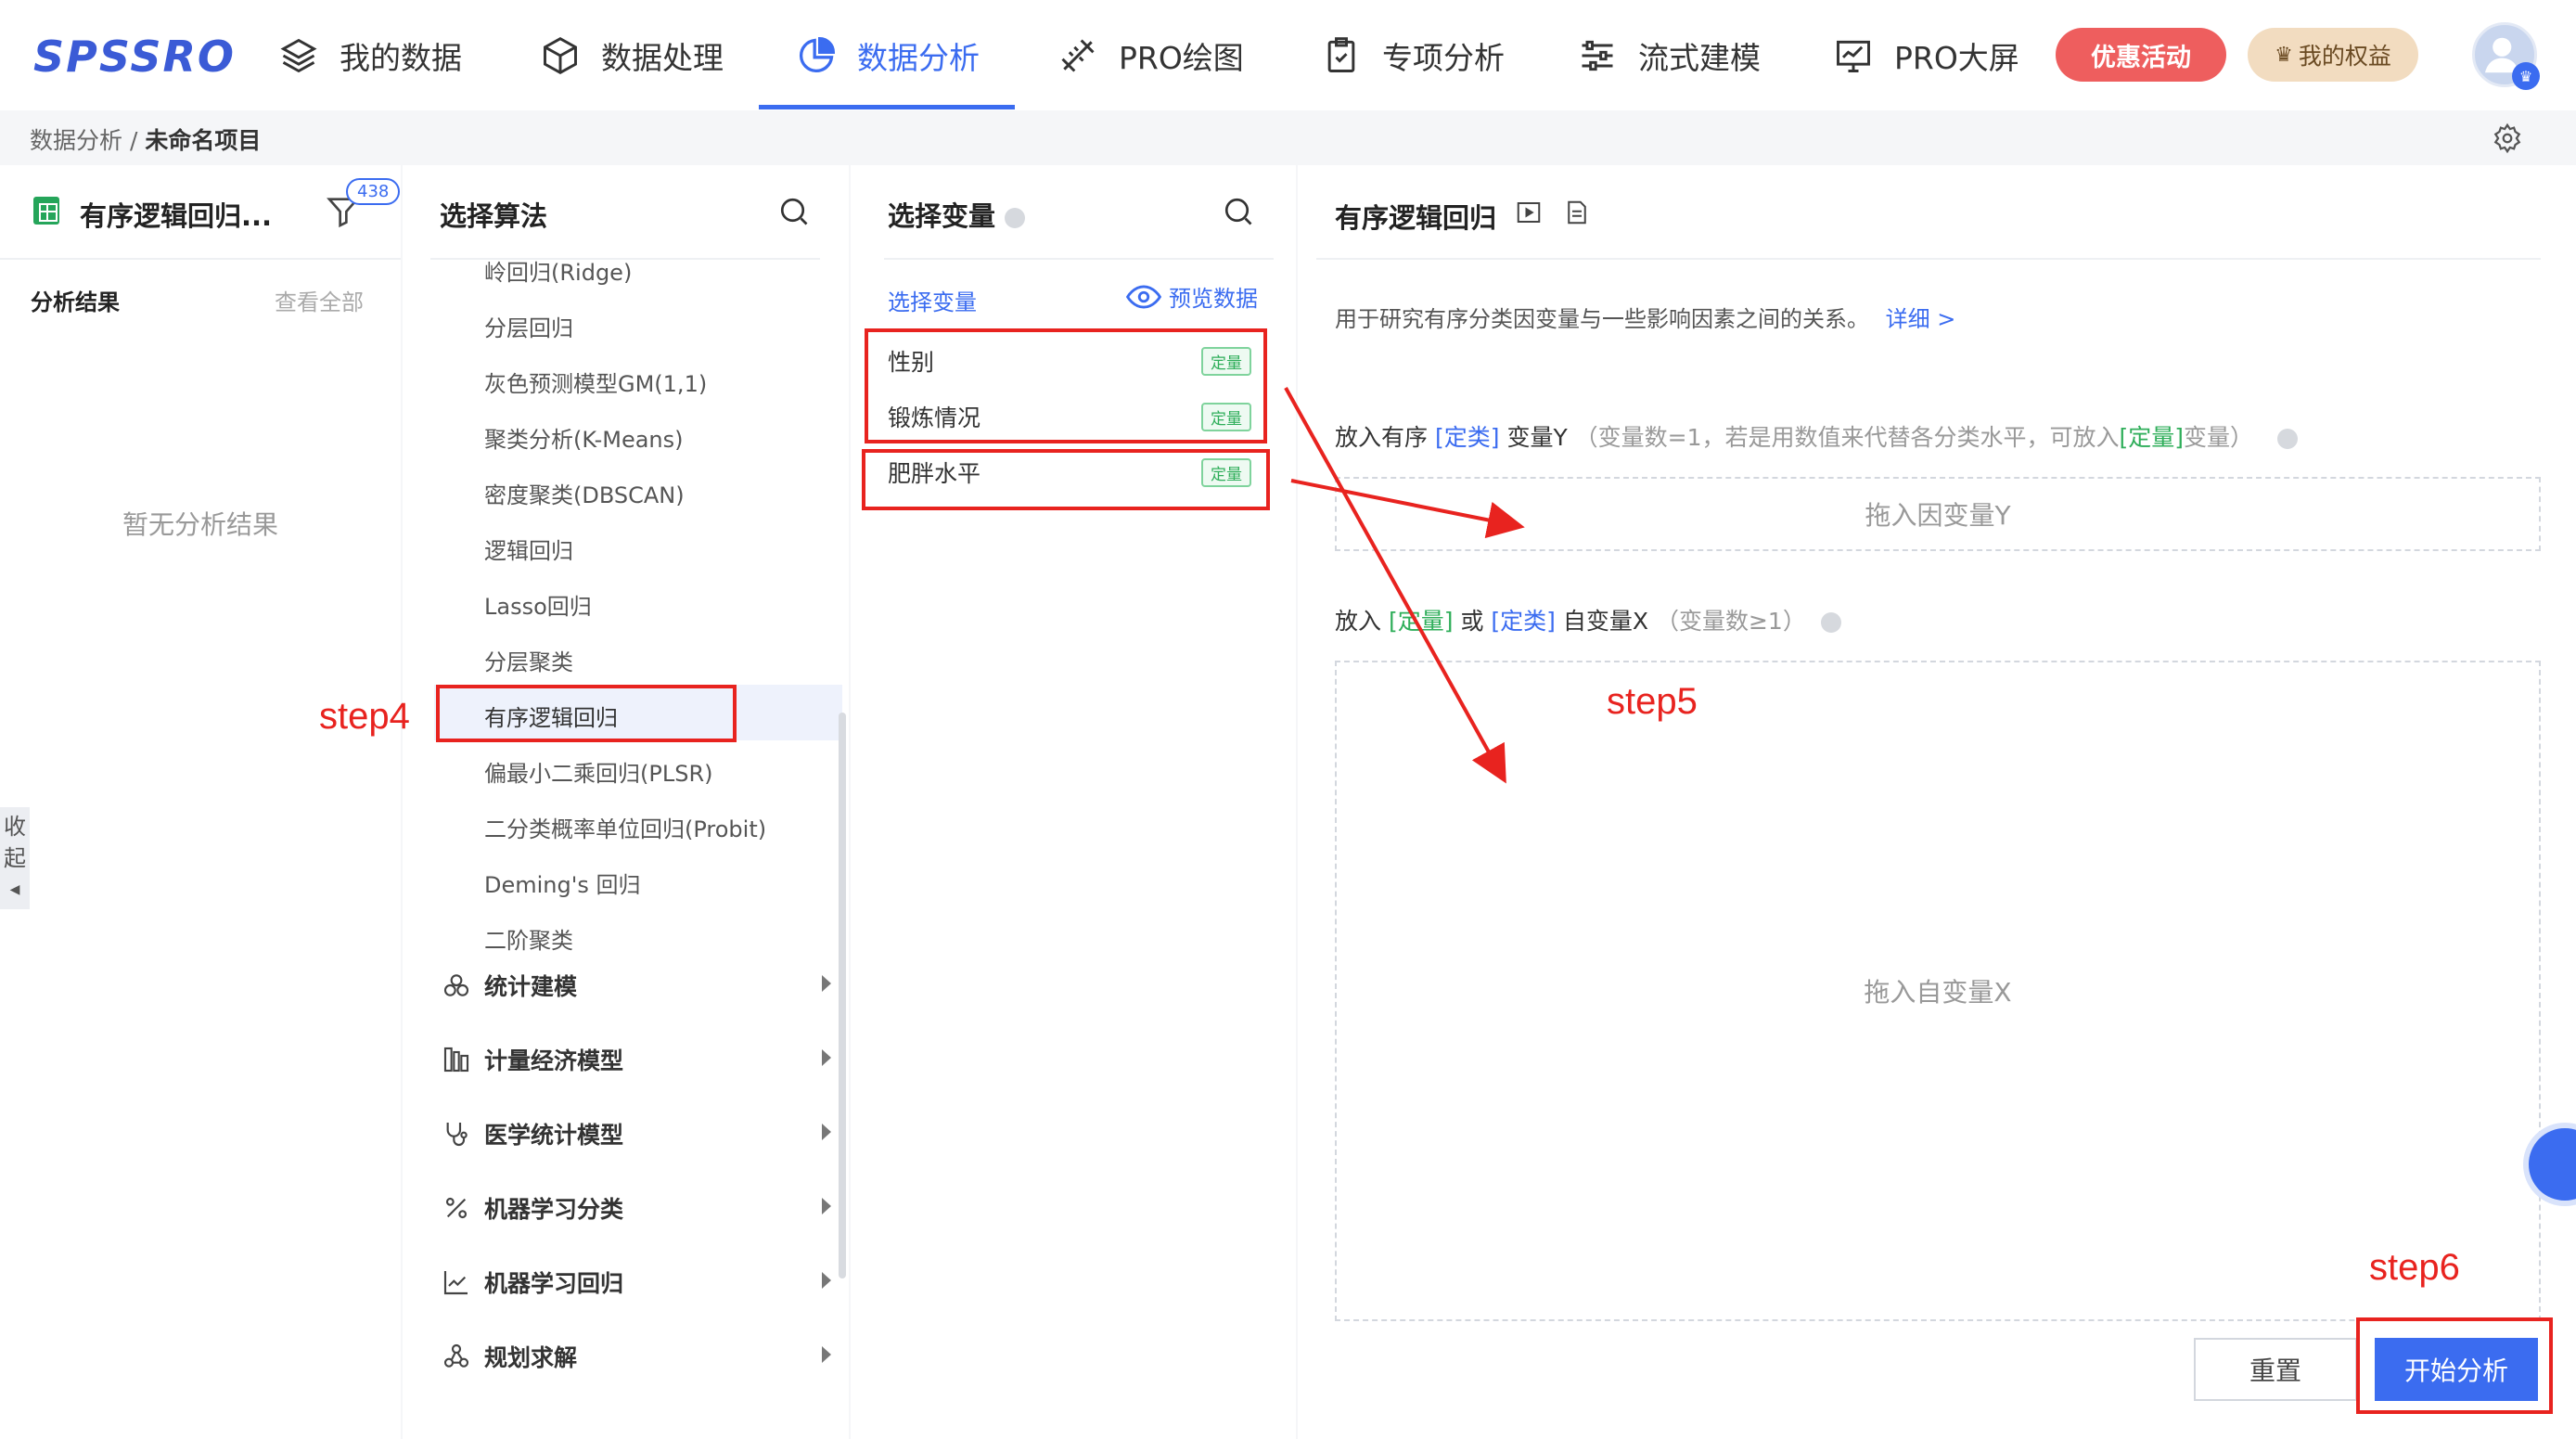  I want to click on step5-arrows, so click(1404, 585).